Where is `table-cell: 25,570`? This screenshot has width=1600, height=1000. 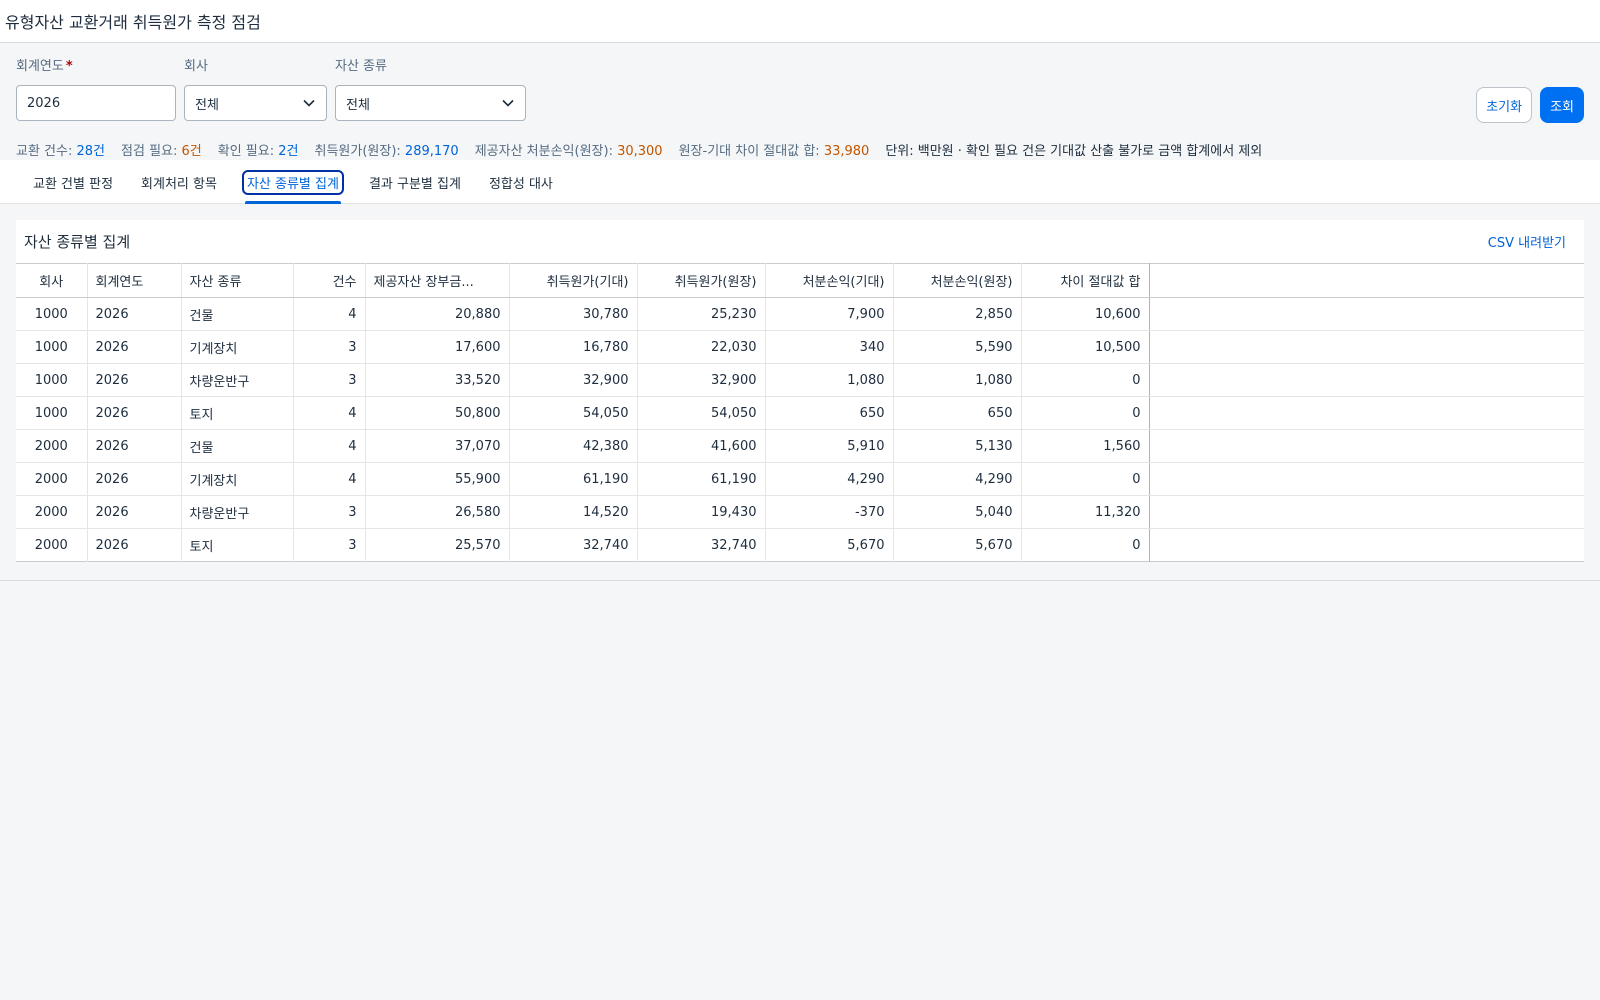 table-cell: 25,570 is located at coordinates (437, 545).